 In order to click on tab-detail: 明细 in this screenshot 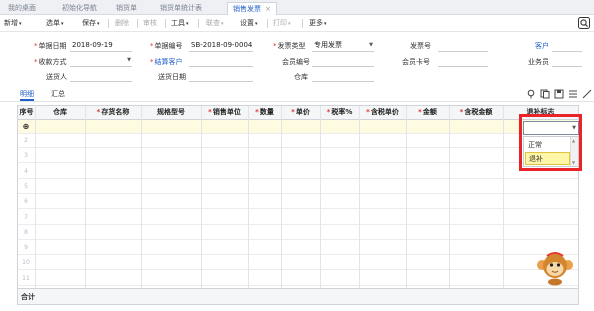, I will do `click(27, 94)`.